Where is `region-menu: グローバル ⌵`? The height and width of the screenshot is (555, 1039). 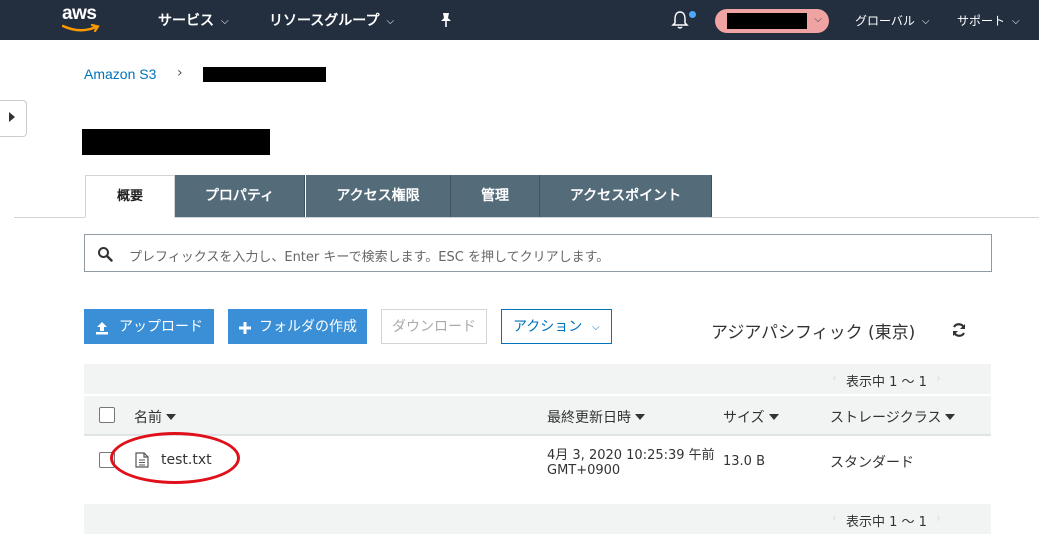 region-menu: グローバル ⌵ is located at coordinates (892, 20).